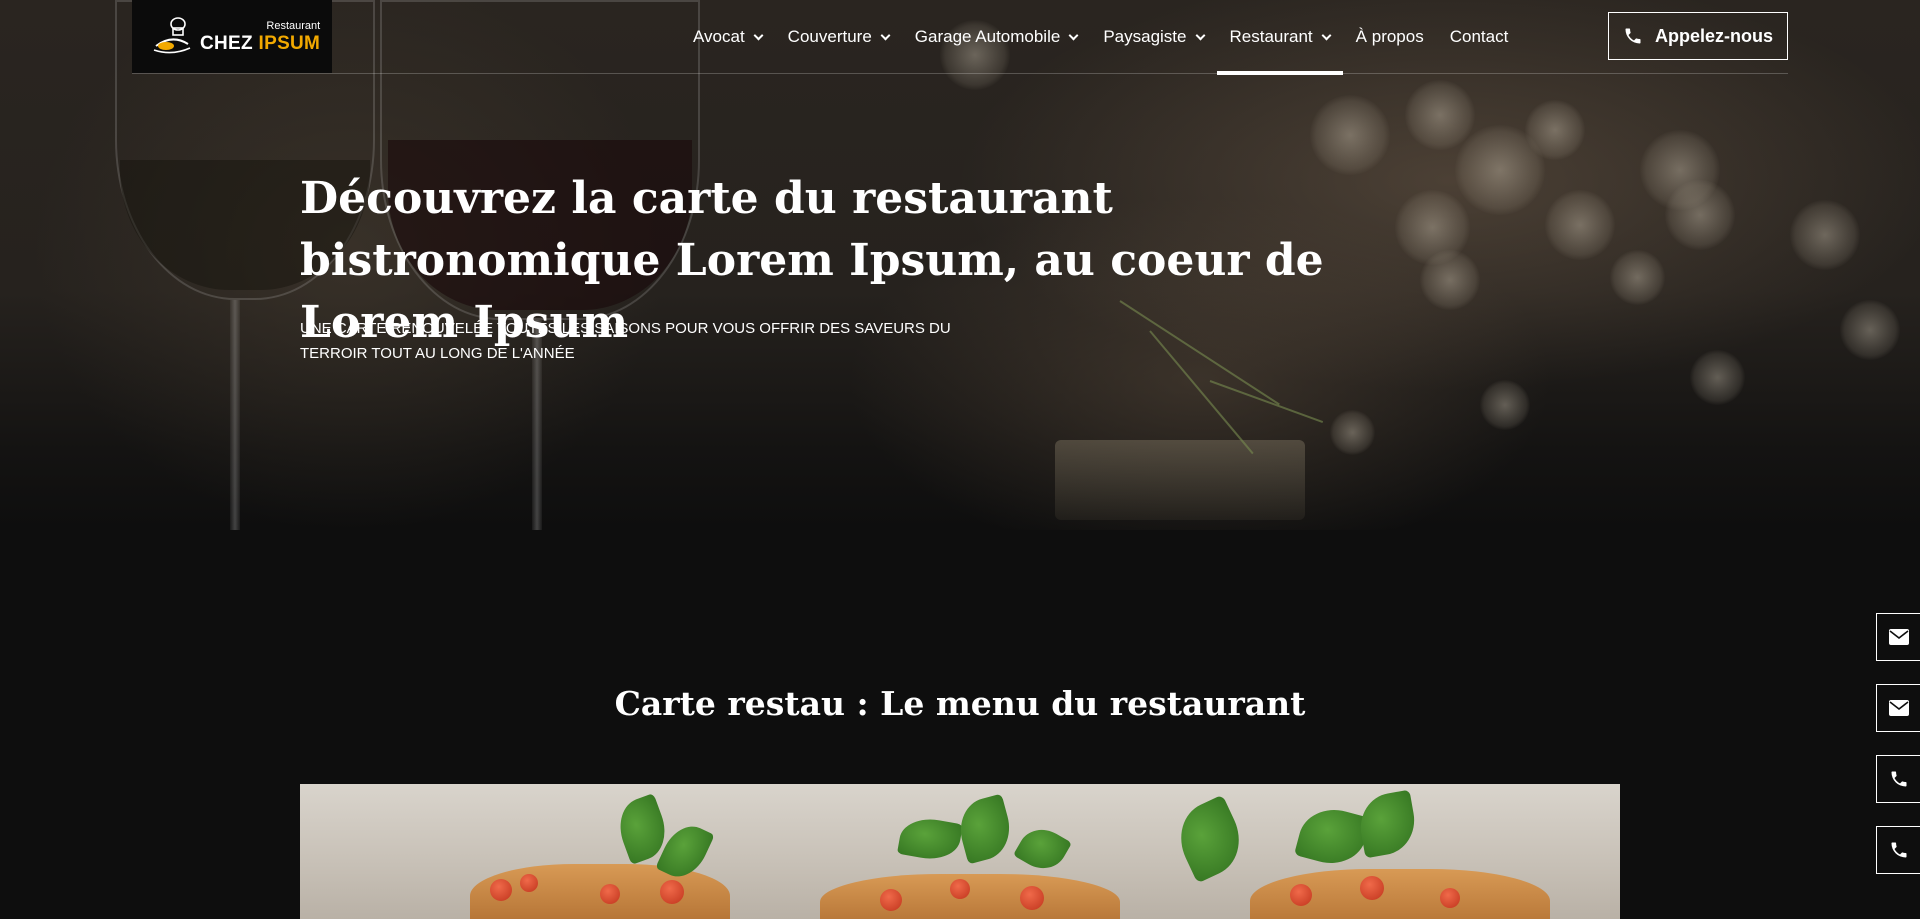 This screenshot has height=919, width=1920. What do you see at coordinates (1180, 480) in the screenshot?
I see `dish-plate` at bounding box center [1180, 480].